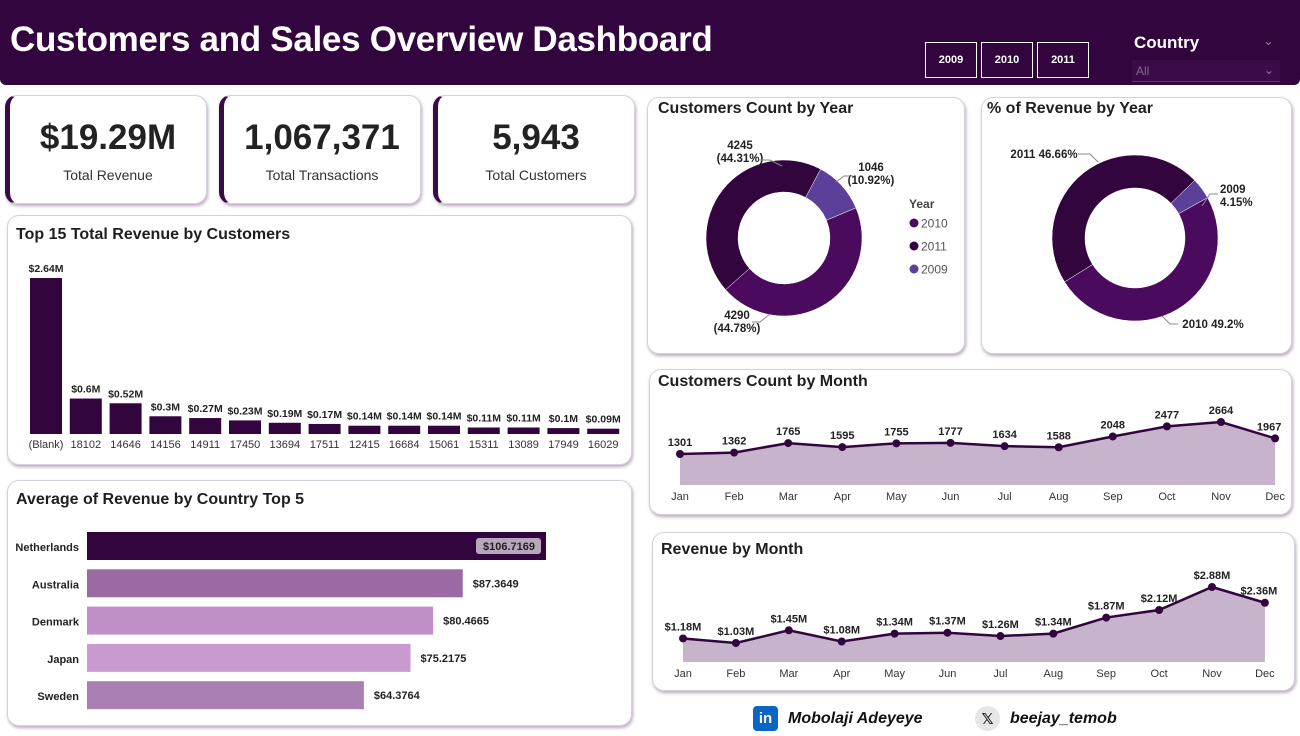 This screenshot has height=736, width=1300. I want to click on bar-data-label: $64.3764, so click(397, 696).